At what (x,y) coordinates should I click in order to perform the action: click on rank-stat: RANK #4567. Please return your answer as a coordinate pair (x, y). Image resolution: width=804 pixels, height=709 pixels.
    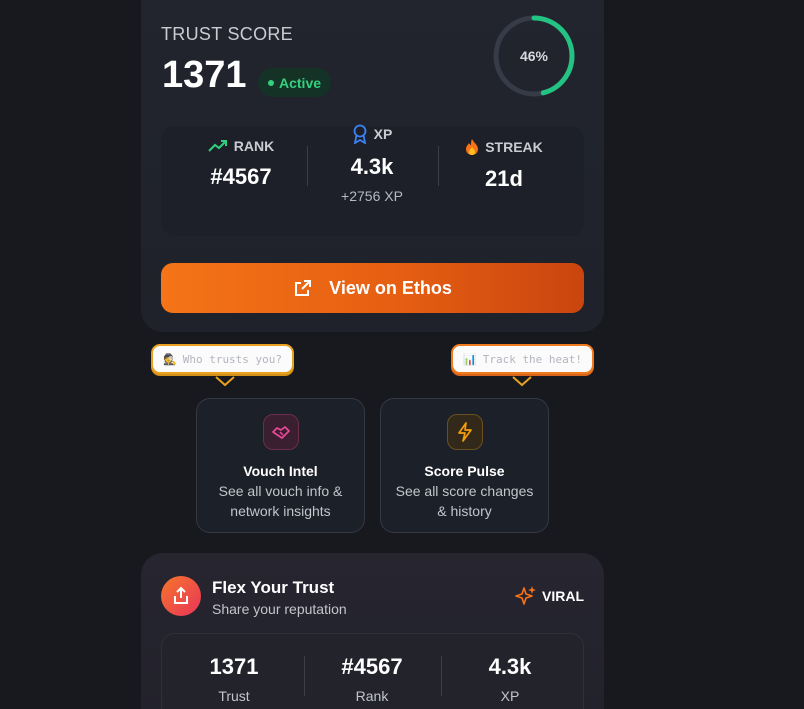
    Looking at the image, I should click on (241, 164).